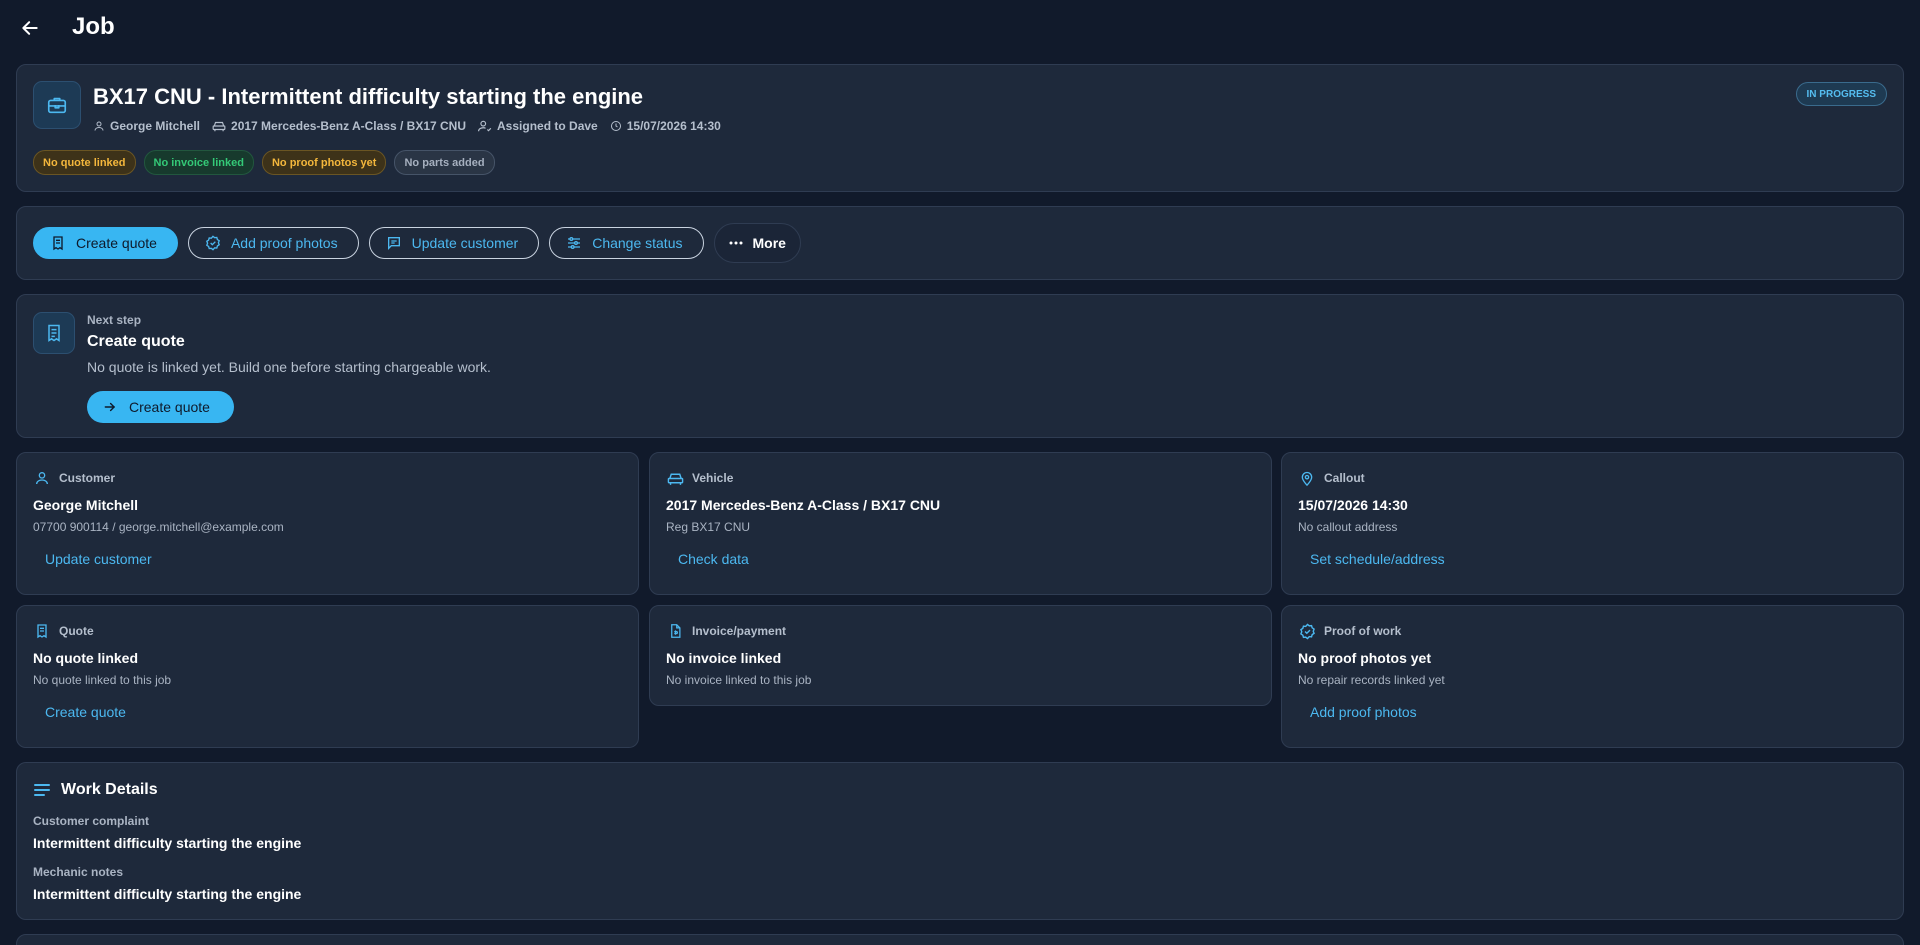 The height and width of the screenshot is (945, 1920). What do you see at coordinates (85, 712) in the screenshot?
I see `create-quote-link: Create quote` at bounding box center [85, 712].